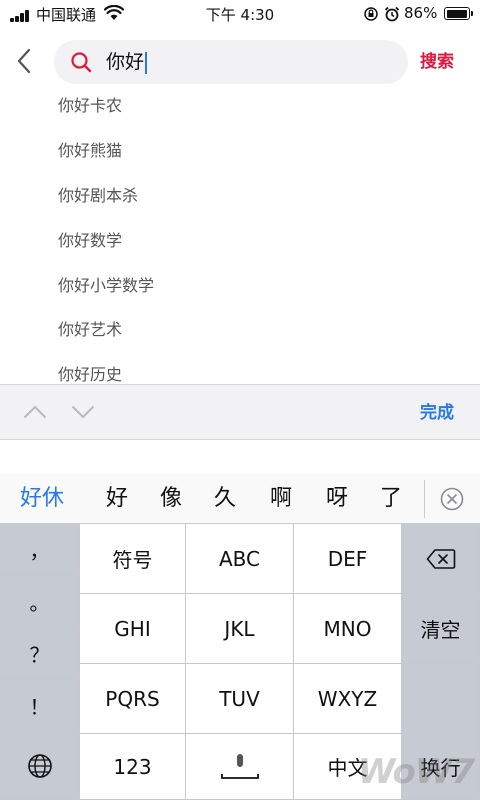  I want to click on candidate-word: 呀, so click(337, 499).